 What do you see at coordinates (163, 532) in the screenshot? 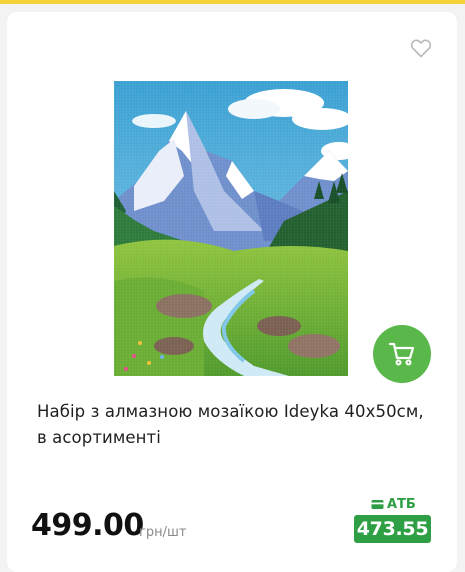
I see `price-unit: грн/шт` at bounding box center [163, 532].